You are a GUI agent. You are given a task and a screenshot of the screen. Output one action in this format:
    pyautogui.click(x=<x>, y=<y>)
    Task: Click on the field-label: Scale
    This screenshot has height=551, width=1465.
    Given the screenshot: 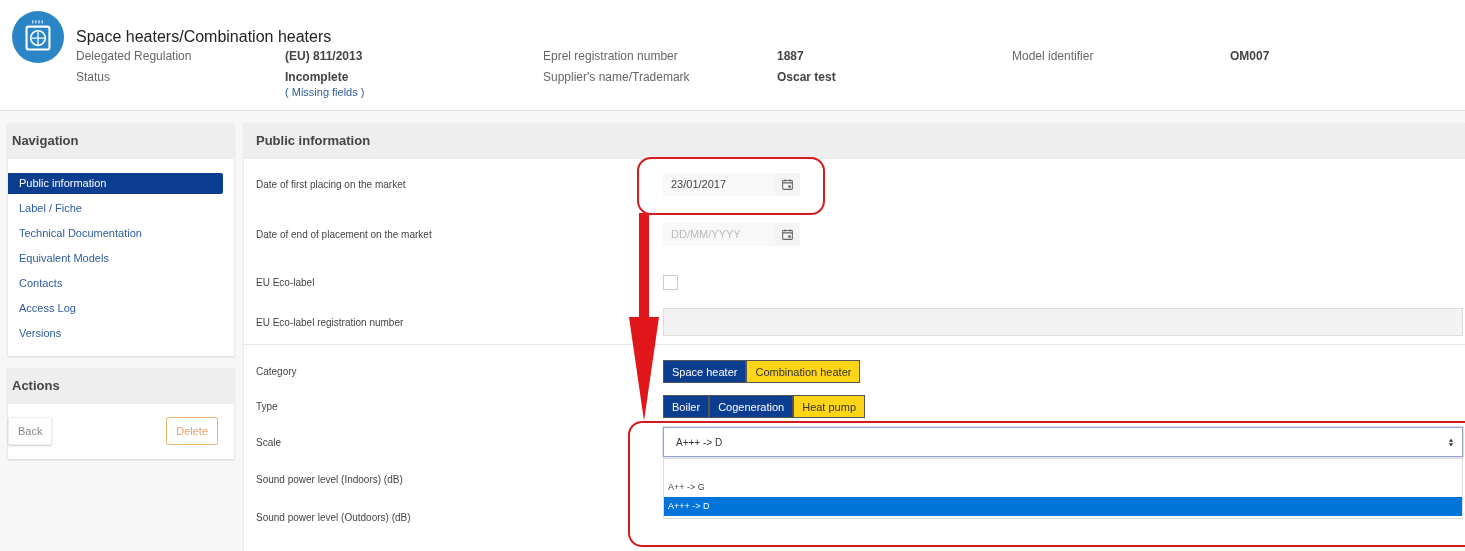 What is the action you would take?
    pyautogui.click(x=269, y=442)
    